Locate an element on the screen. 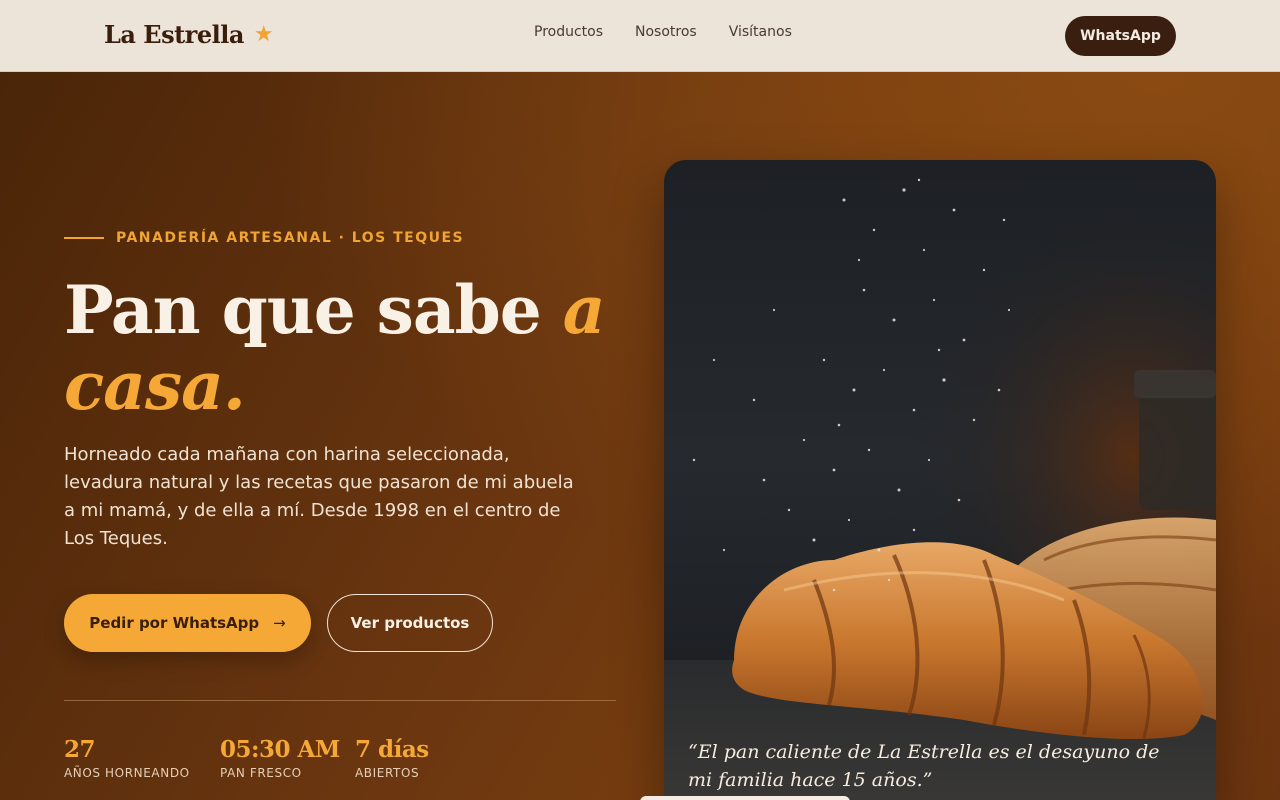  brand-logo: La Estrella ★ is located at coordinates (189, 34).